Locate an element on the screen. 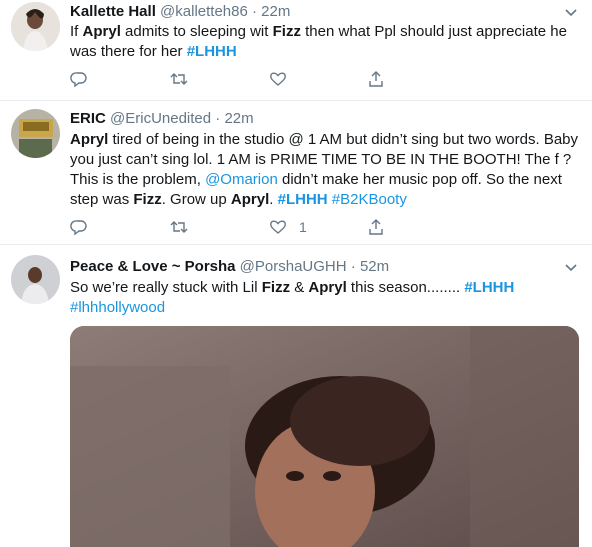 Image resolution: width=592 pixels, height=547 pixels. text-segment: admits to sleeping wit is located at coordinates (196, 31).